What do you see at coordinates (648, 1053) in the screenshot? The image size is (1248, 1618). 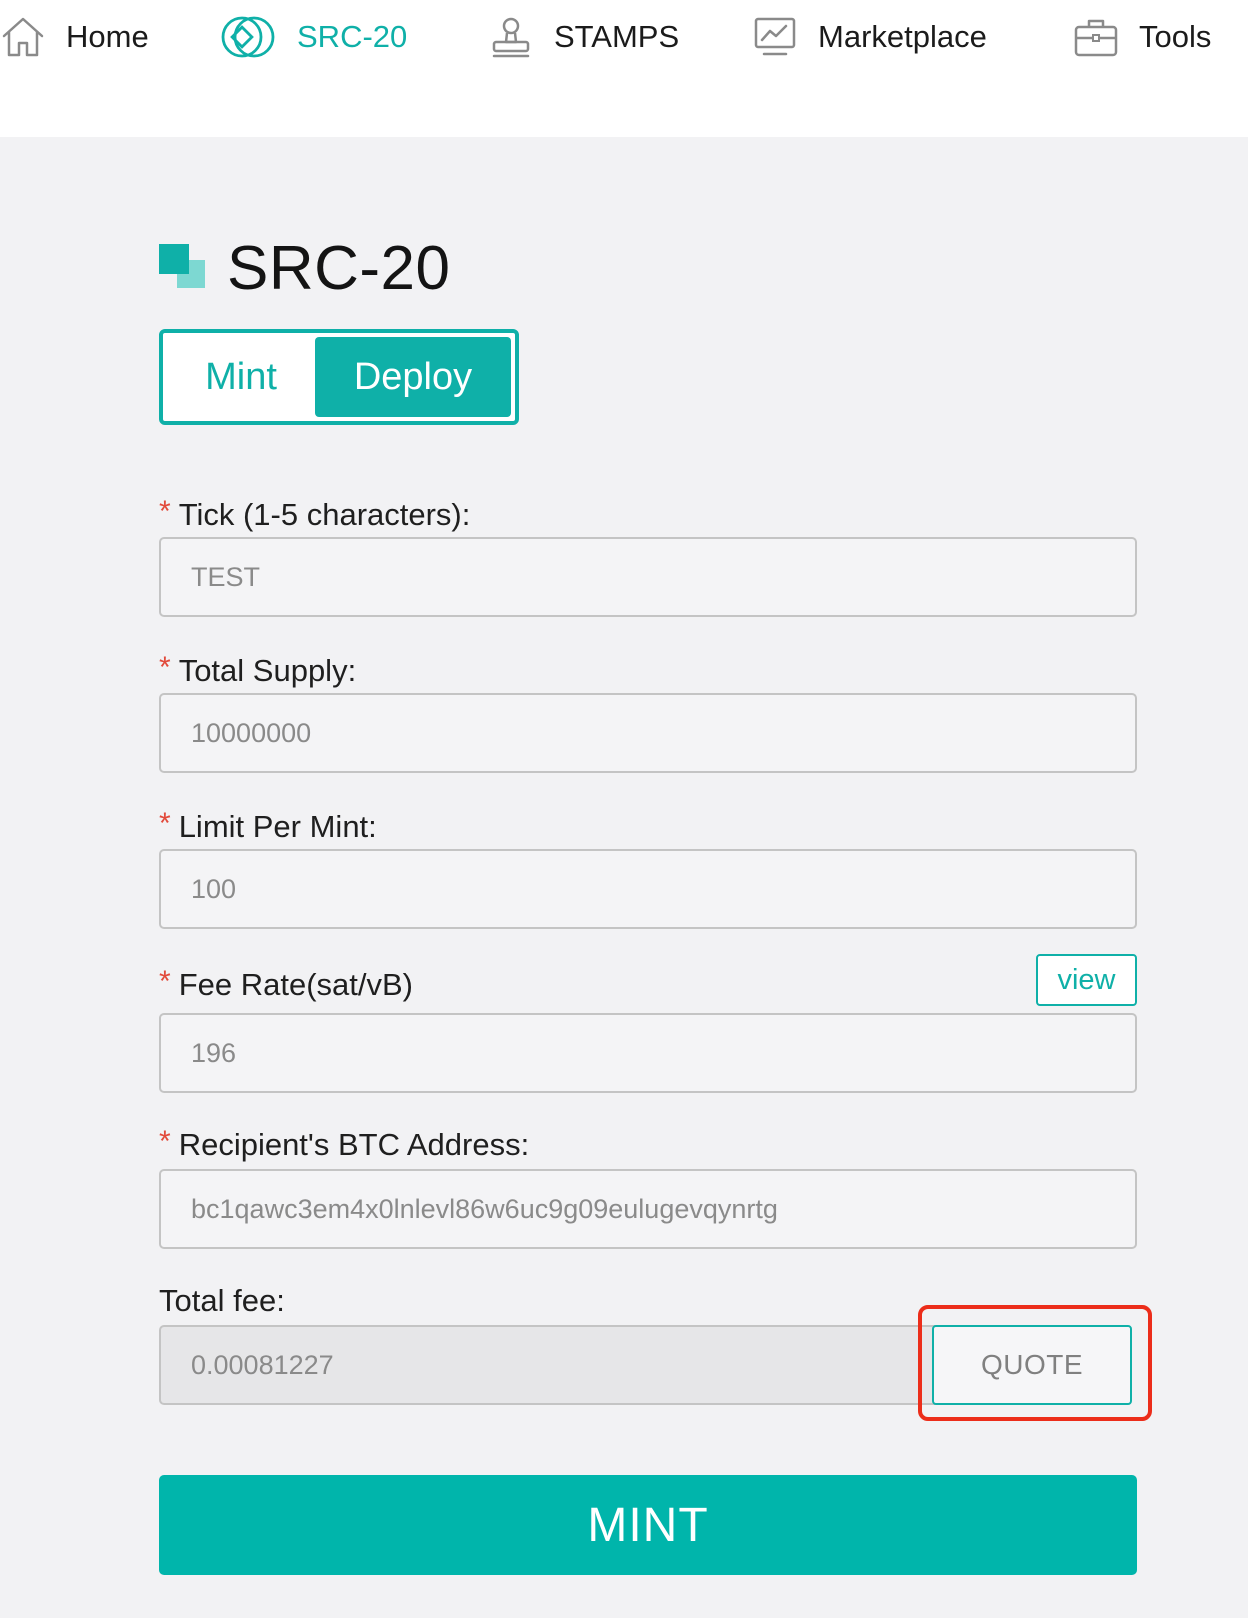 I see `fee-rate-input: 196` at bounding box center [648, 1053].